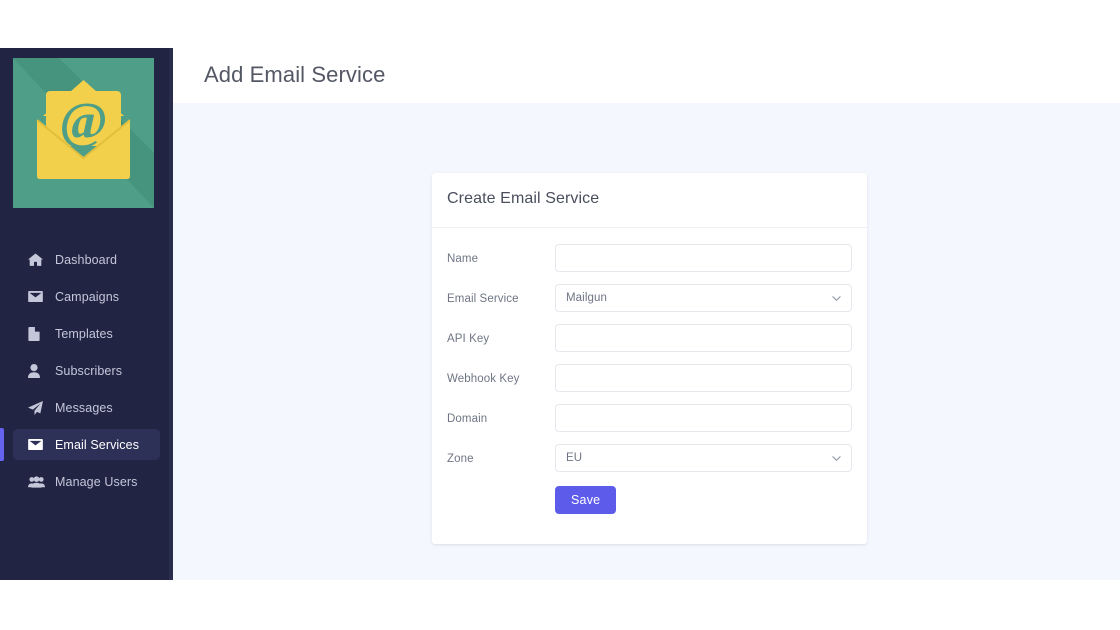  I want to click on sidebar-item-campaigns: Campaigns, so click(86, 296).